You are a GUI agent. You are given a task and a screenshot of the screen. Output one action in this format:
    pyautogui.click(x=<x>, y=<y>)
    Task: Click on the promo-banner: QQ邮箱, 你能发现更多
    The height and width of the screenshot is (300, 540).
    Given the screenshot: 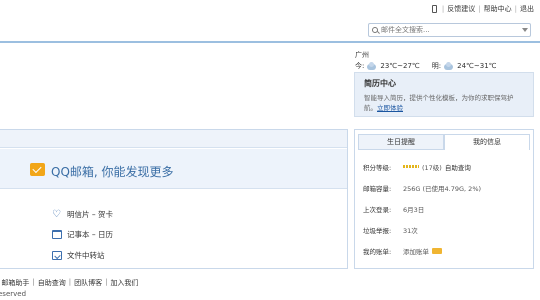 What is the action you would take?
    pyautogui.click(x=173, y=169)
    